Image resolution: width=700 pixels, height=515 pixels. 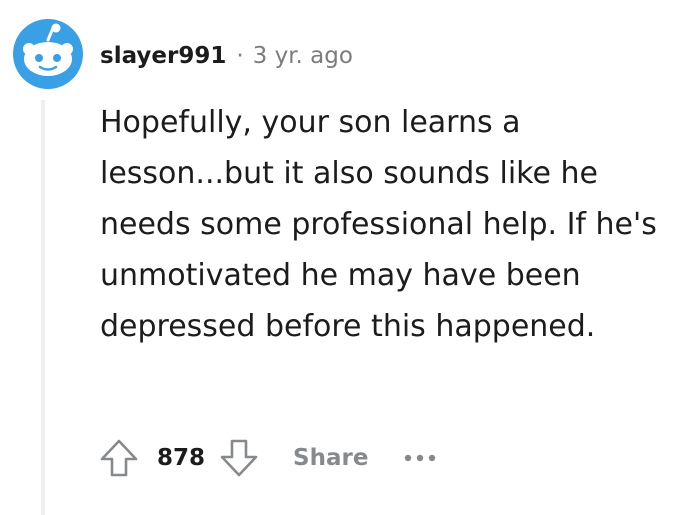 I want to click on comment-actions: 878 Share, so click(x=270, y=458).